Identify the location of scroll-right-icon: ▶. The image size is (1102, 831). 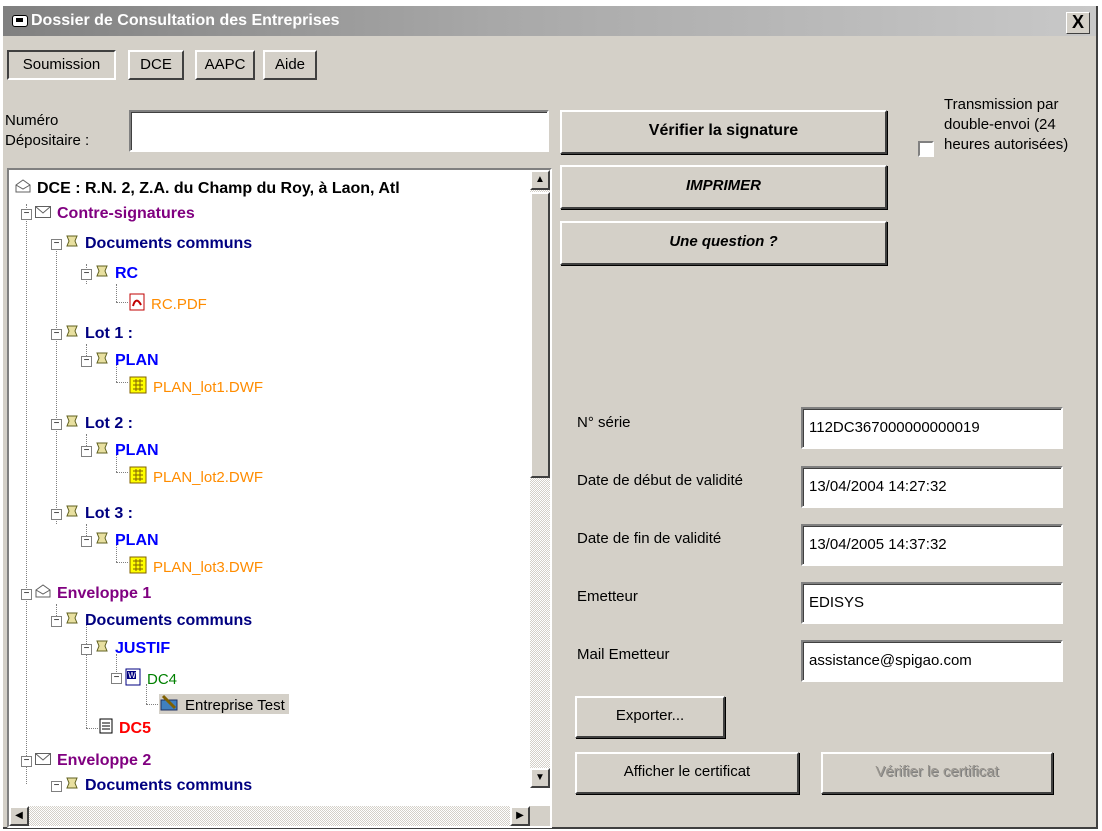
(520, 816).